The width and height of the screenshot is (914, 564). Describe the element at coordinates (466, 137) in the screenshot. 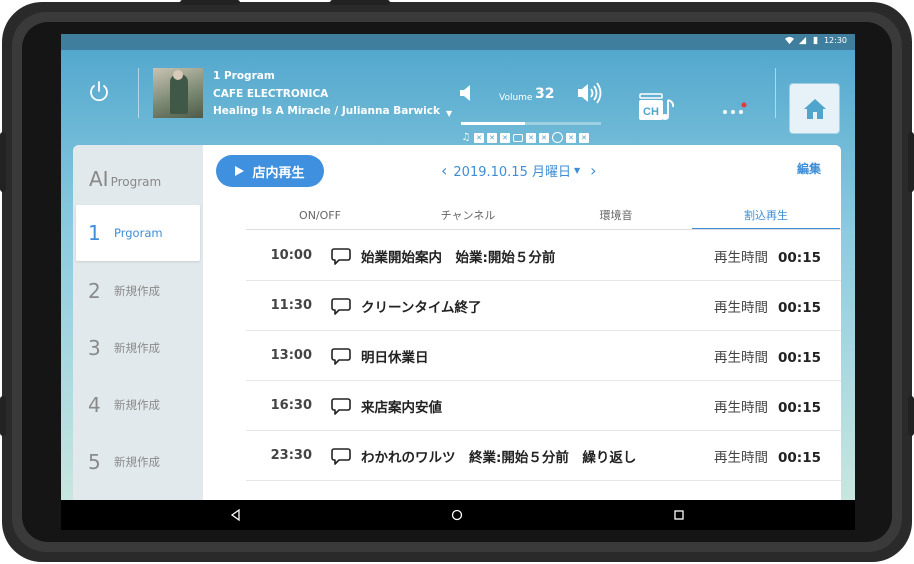

I see `note-icon: ♫` at that location.